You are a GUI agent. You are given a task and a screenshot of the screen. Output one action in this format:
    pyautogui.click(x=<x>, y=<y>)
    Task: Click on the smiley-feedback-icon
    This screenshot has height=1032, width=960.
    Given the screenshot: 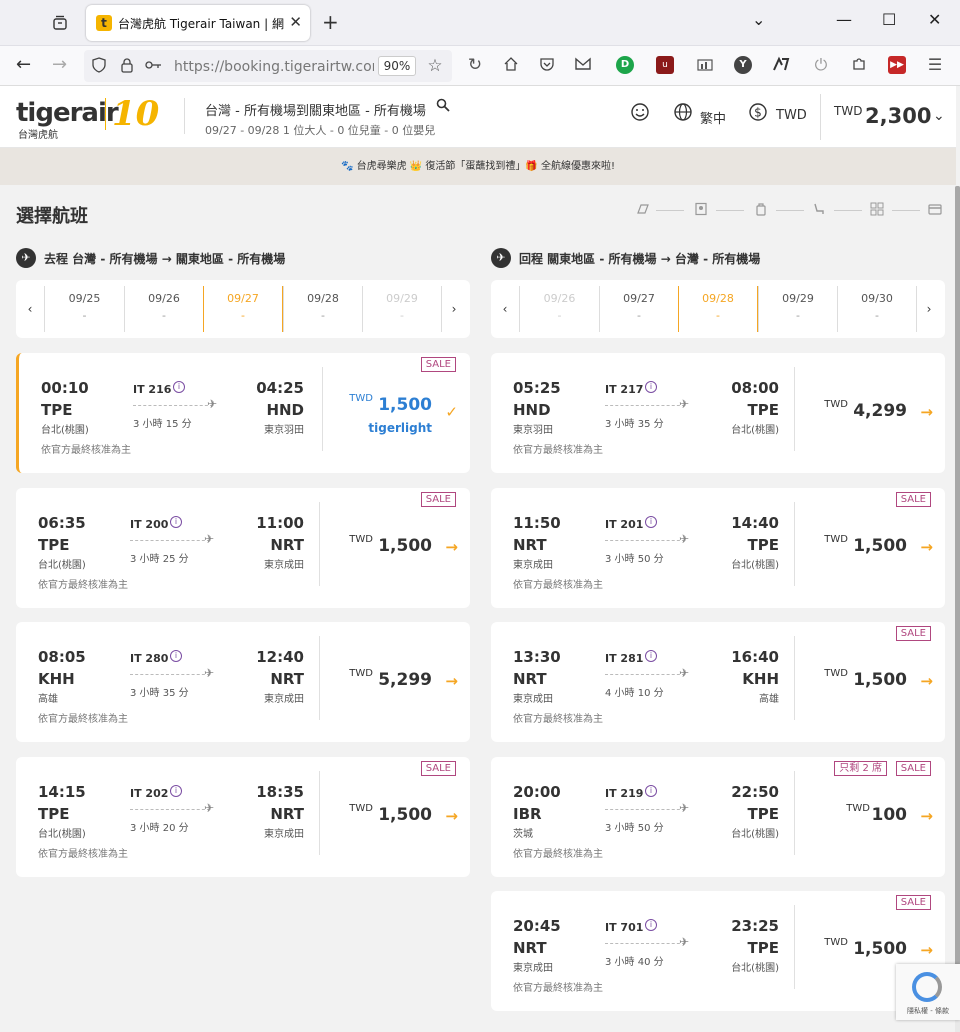 What is the action you would take?
    pyautogui.click(x=640, y=114)
    